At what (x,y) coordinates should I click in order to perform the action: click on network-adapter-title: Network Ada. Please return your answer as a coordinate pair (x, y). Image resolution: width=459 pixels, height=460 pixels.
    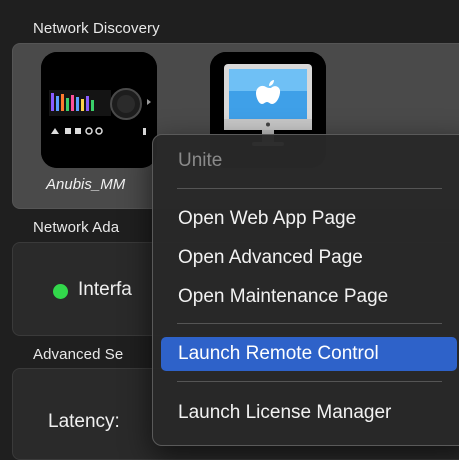
    Looking at the image, I should click on (76, 227).